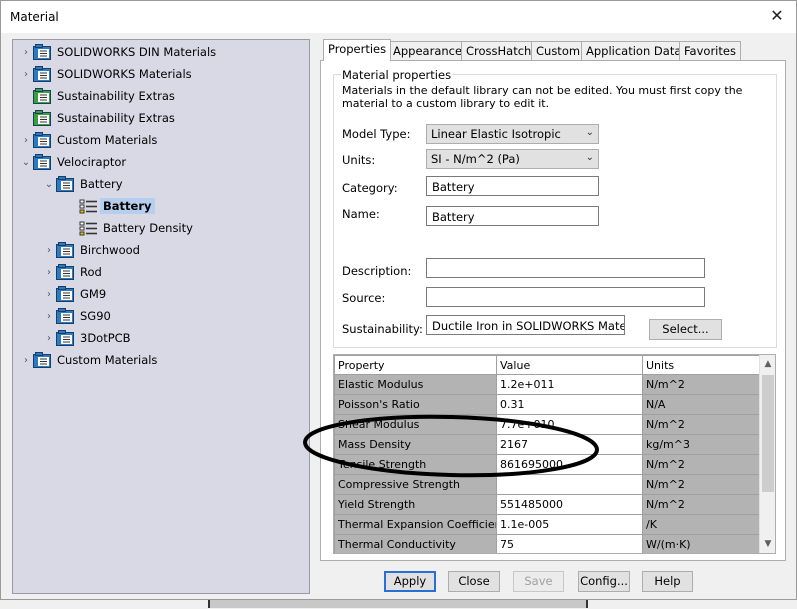  Describe the element at coordinates (701, 404) in the screenshot. I see `units-cell: N/A` at that location.